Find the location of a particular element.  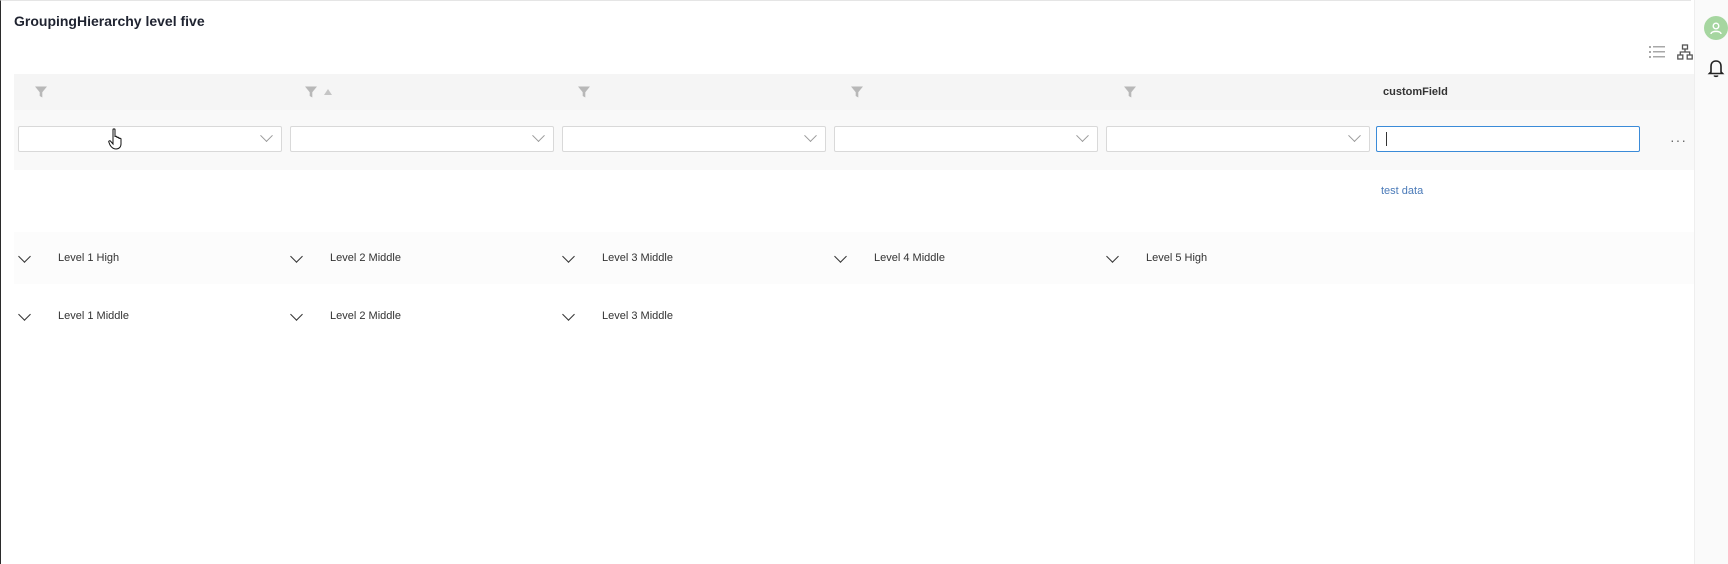

grid-header-row: customField is located at coordinates (854, 92).